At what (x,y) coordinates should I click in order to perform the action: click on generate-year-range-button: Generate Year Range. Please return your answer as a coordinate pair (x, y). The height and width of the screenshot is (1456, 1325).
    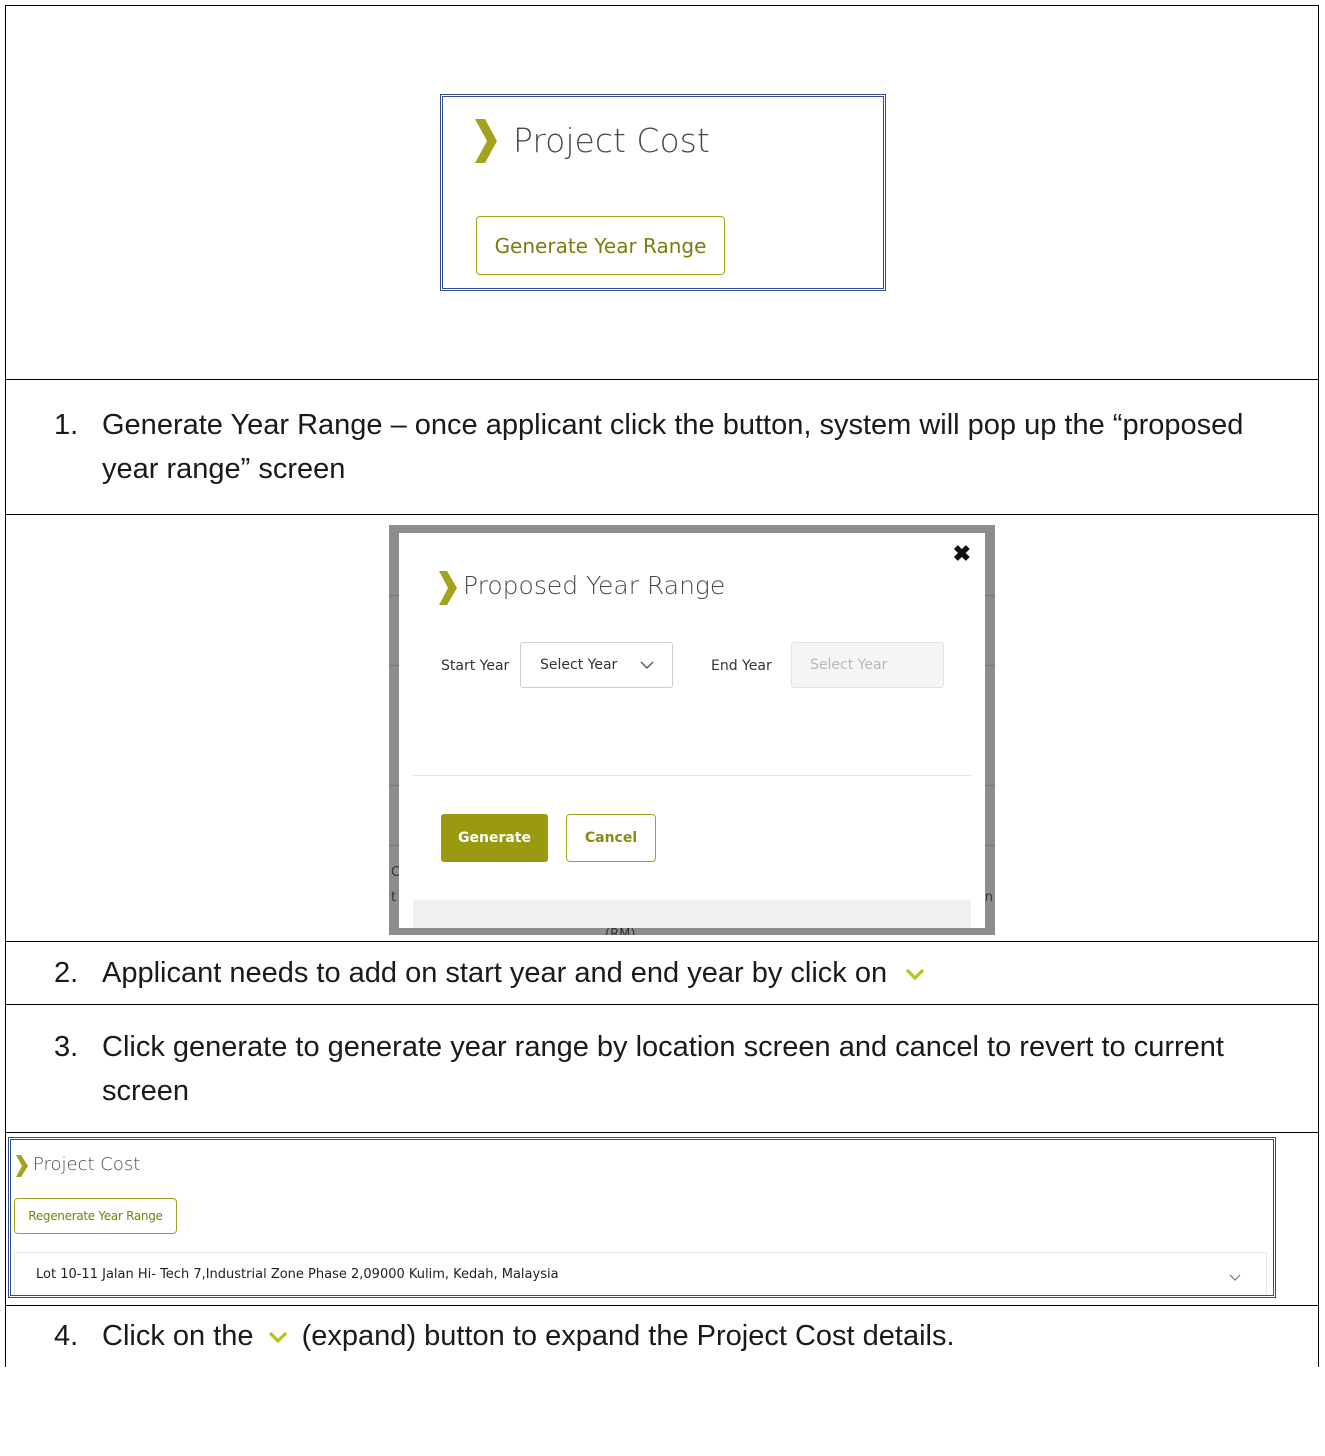
    Looking at the image, I should click on (600, 245).